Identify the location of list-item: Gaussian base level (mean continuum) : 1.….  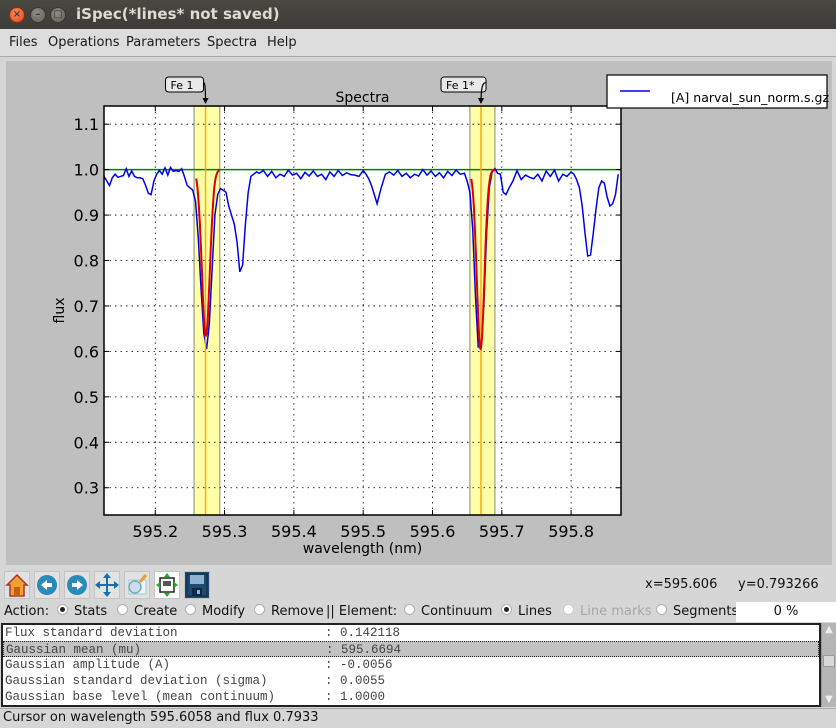
(411, 697).